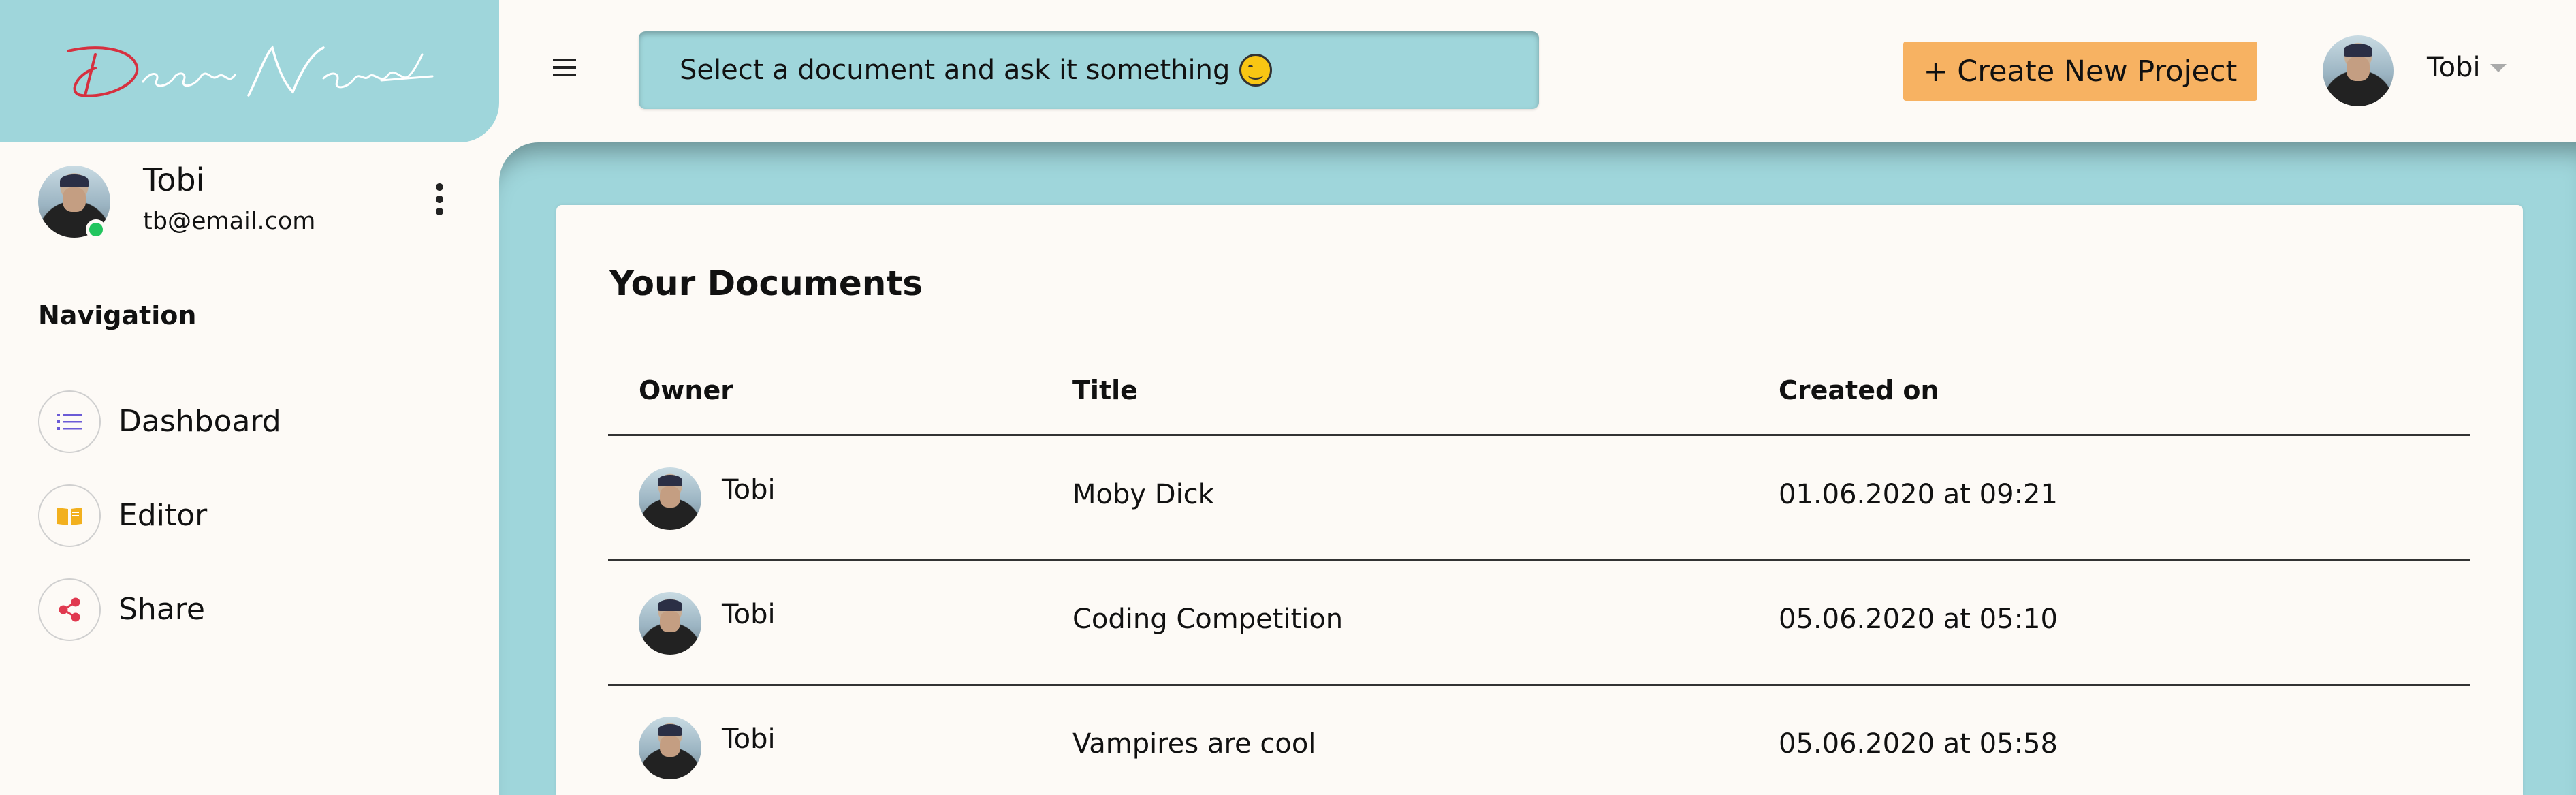  Describe the element at coordinates (1143, 494) in the screenshot. I see `title-cell: Moby Dick` at that location.